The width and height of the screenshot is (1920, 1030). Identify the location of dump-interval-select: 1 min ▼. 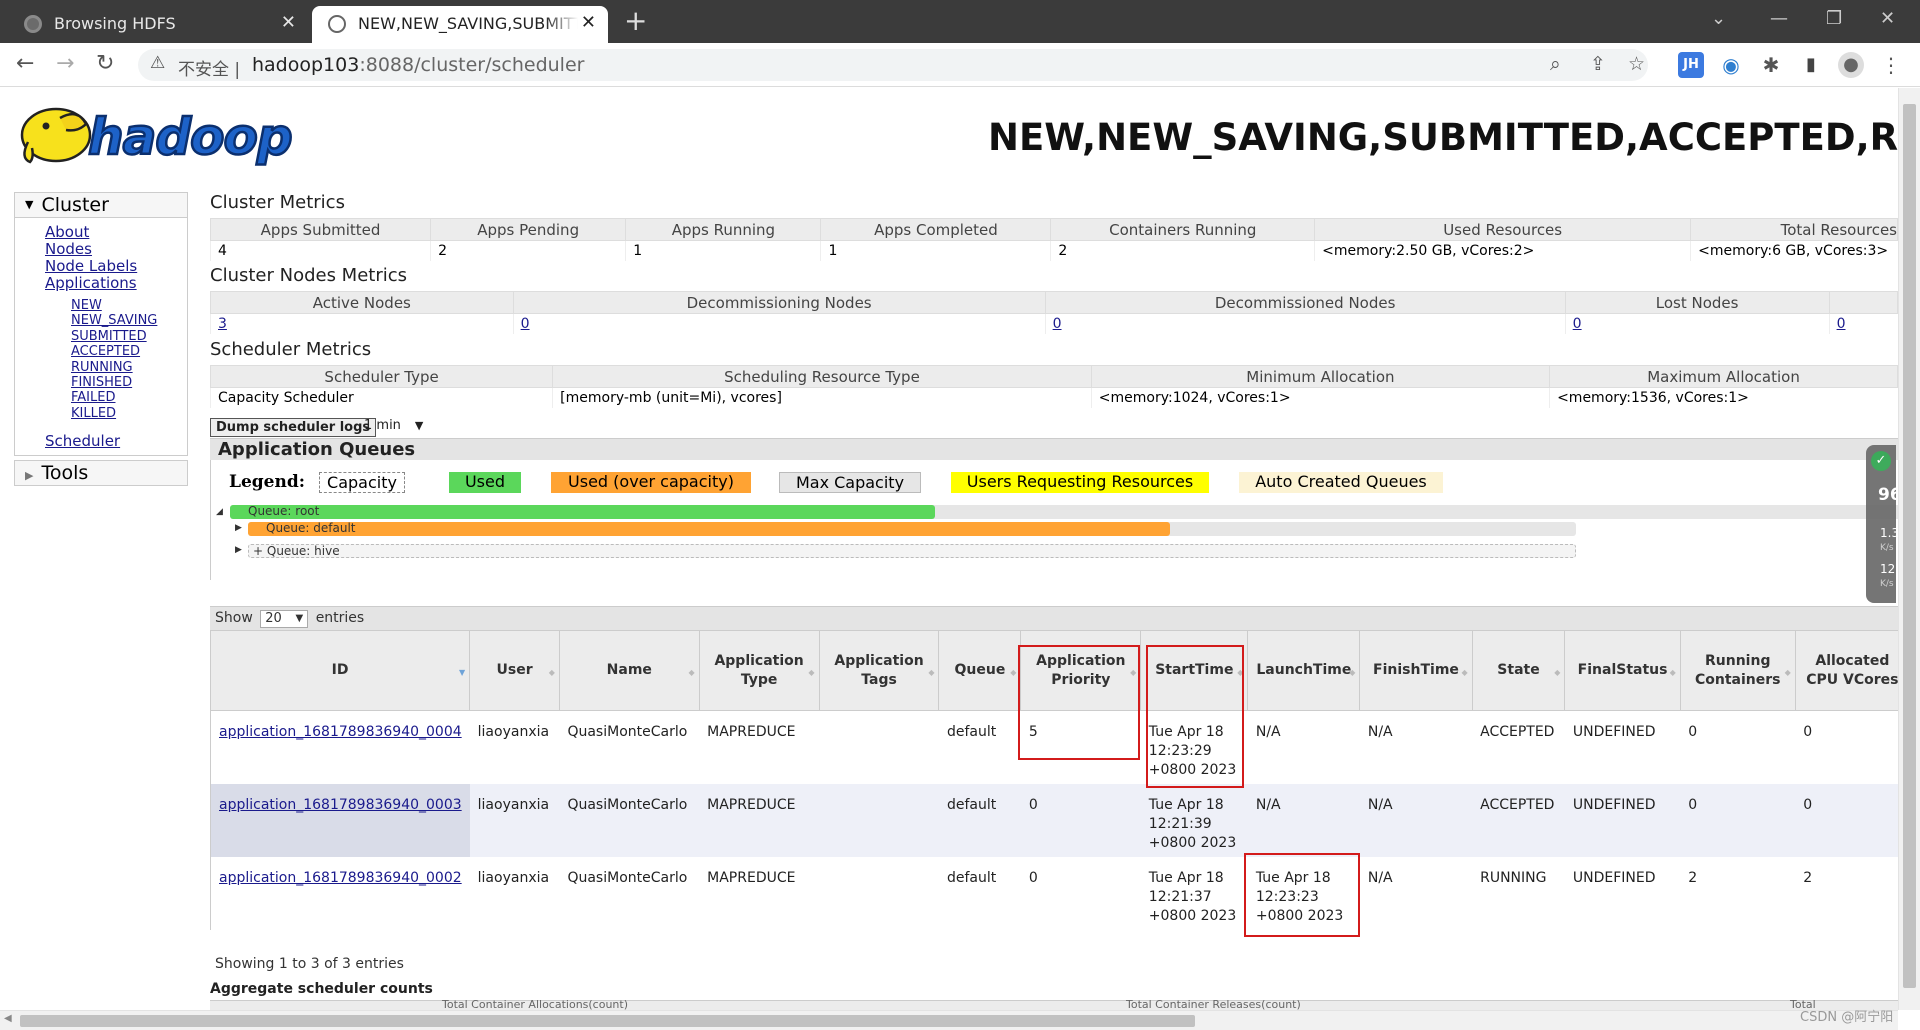
(393, 425).